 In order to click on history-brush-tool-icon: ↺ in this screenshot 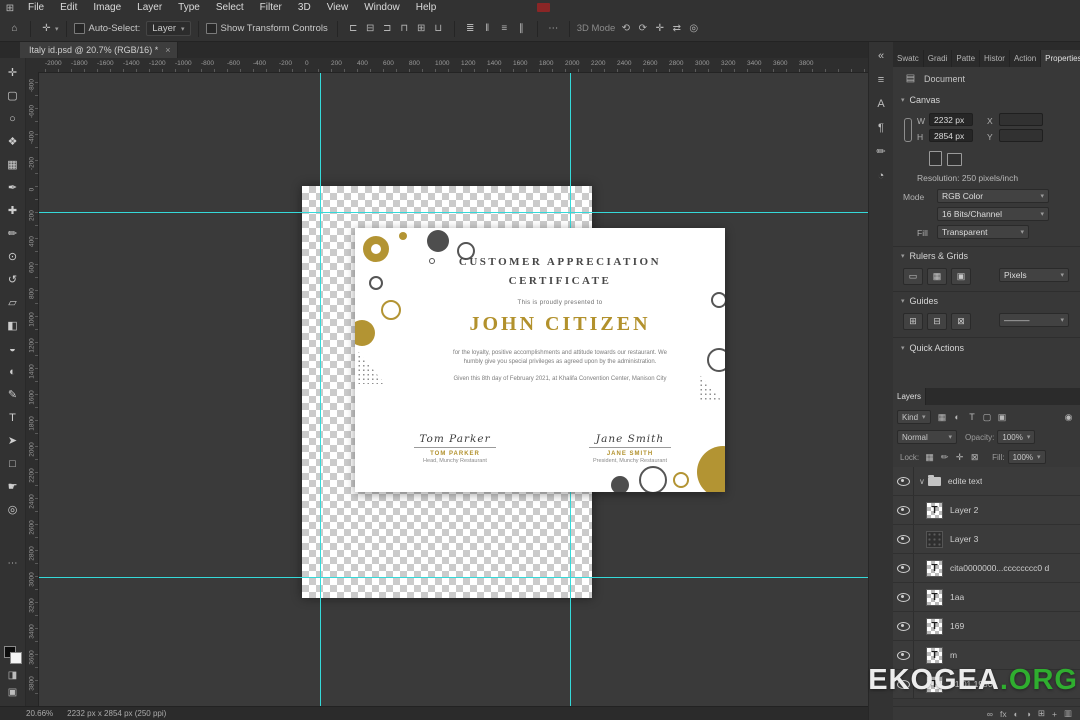, I will do `click(13, 280)`.